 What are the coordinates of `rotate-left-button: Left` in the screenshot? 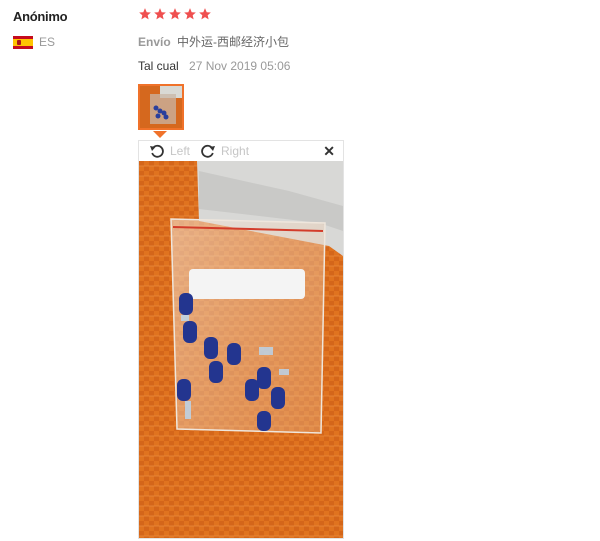 It's located at (169, 151).